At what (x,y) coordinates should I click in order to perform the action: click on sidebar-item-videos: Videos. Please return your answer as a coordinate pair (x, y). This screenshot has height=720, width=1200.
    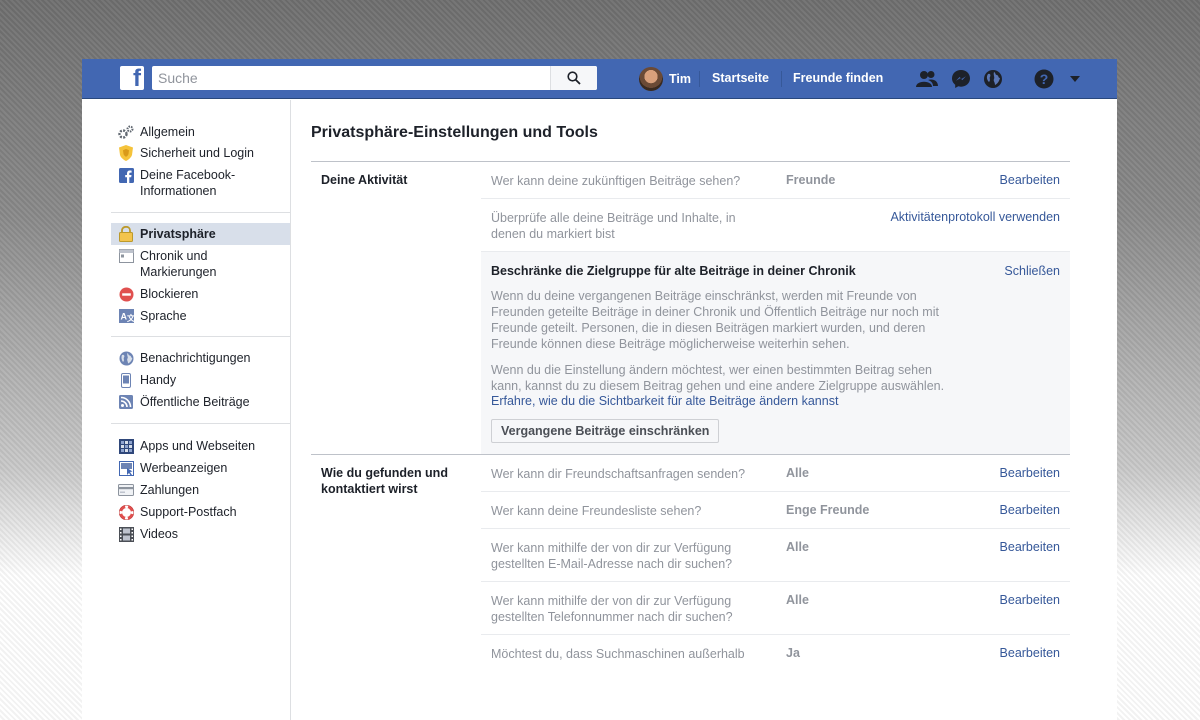
    Looking at the image, I should click on (200, 534).